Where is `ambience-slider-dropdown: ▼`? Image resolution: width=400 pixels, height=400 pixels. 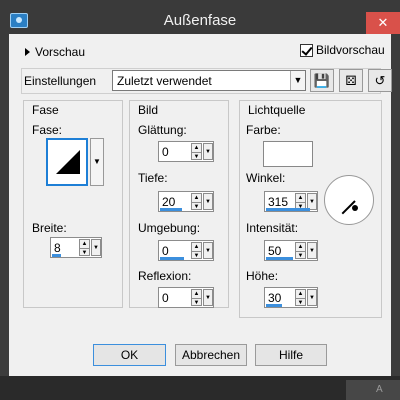
ambience-slider-dropdown: ▼ is located at coordinates (208, 250).